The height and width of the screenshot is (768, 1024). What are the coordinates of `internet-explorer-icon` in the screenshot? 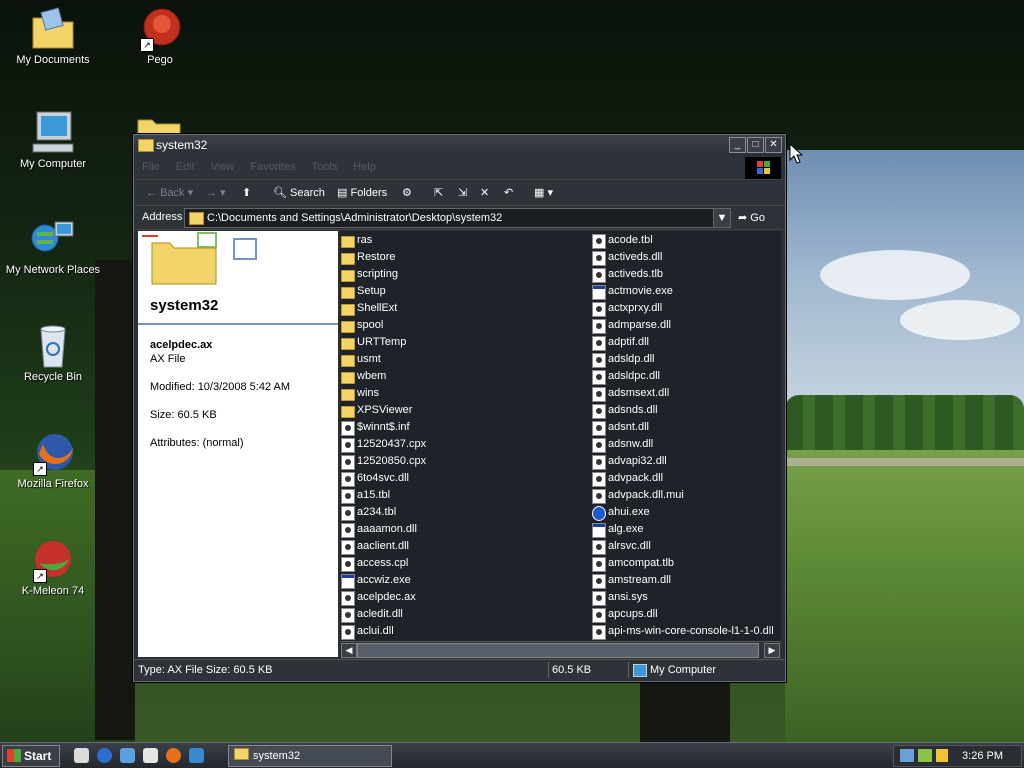 It's located at (104, 755).